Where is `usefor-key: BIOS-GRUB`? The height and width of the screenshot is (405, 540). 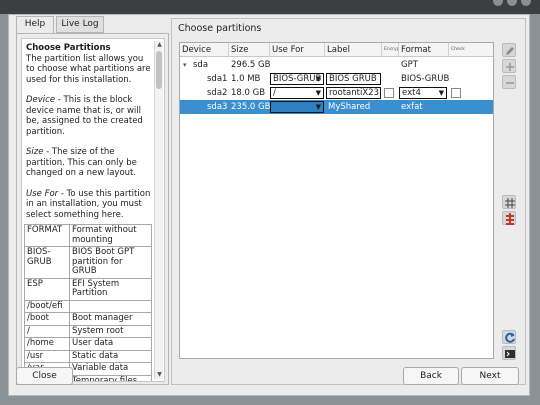 usefor-key: BIOS-GRUB is located at coordinates (47, 262).